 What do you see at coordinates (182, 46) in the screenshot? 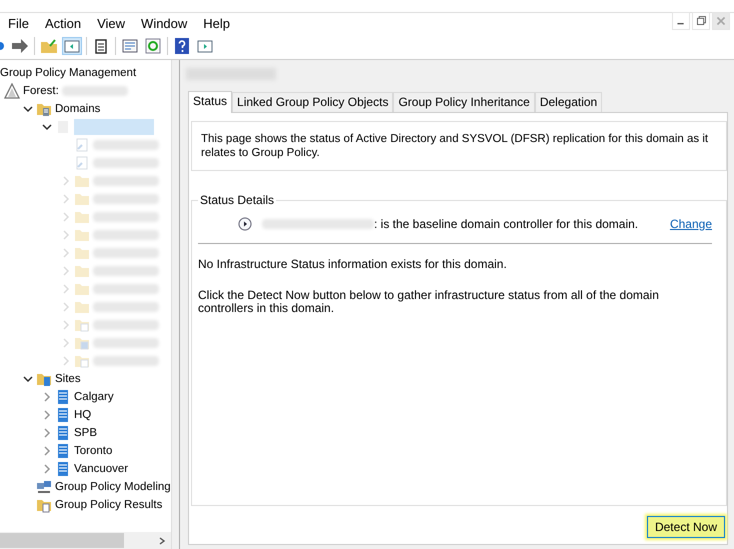
I see `help-icon` at bounding box center [182, 46].